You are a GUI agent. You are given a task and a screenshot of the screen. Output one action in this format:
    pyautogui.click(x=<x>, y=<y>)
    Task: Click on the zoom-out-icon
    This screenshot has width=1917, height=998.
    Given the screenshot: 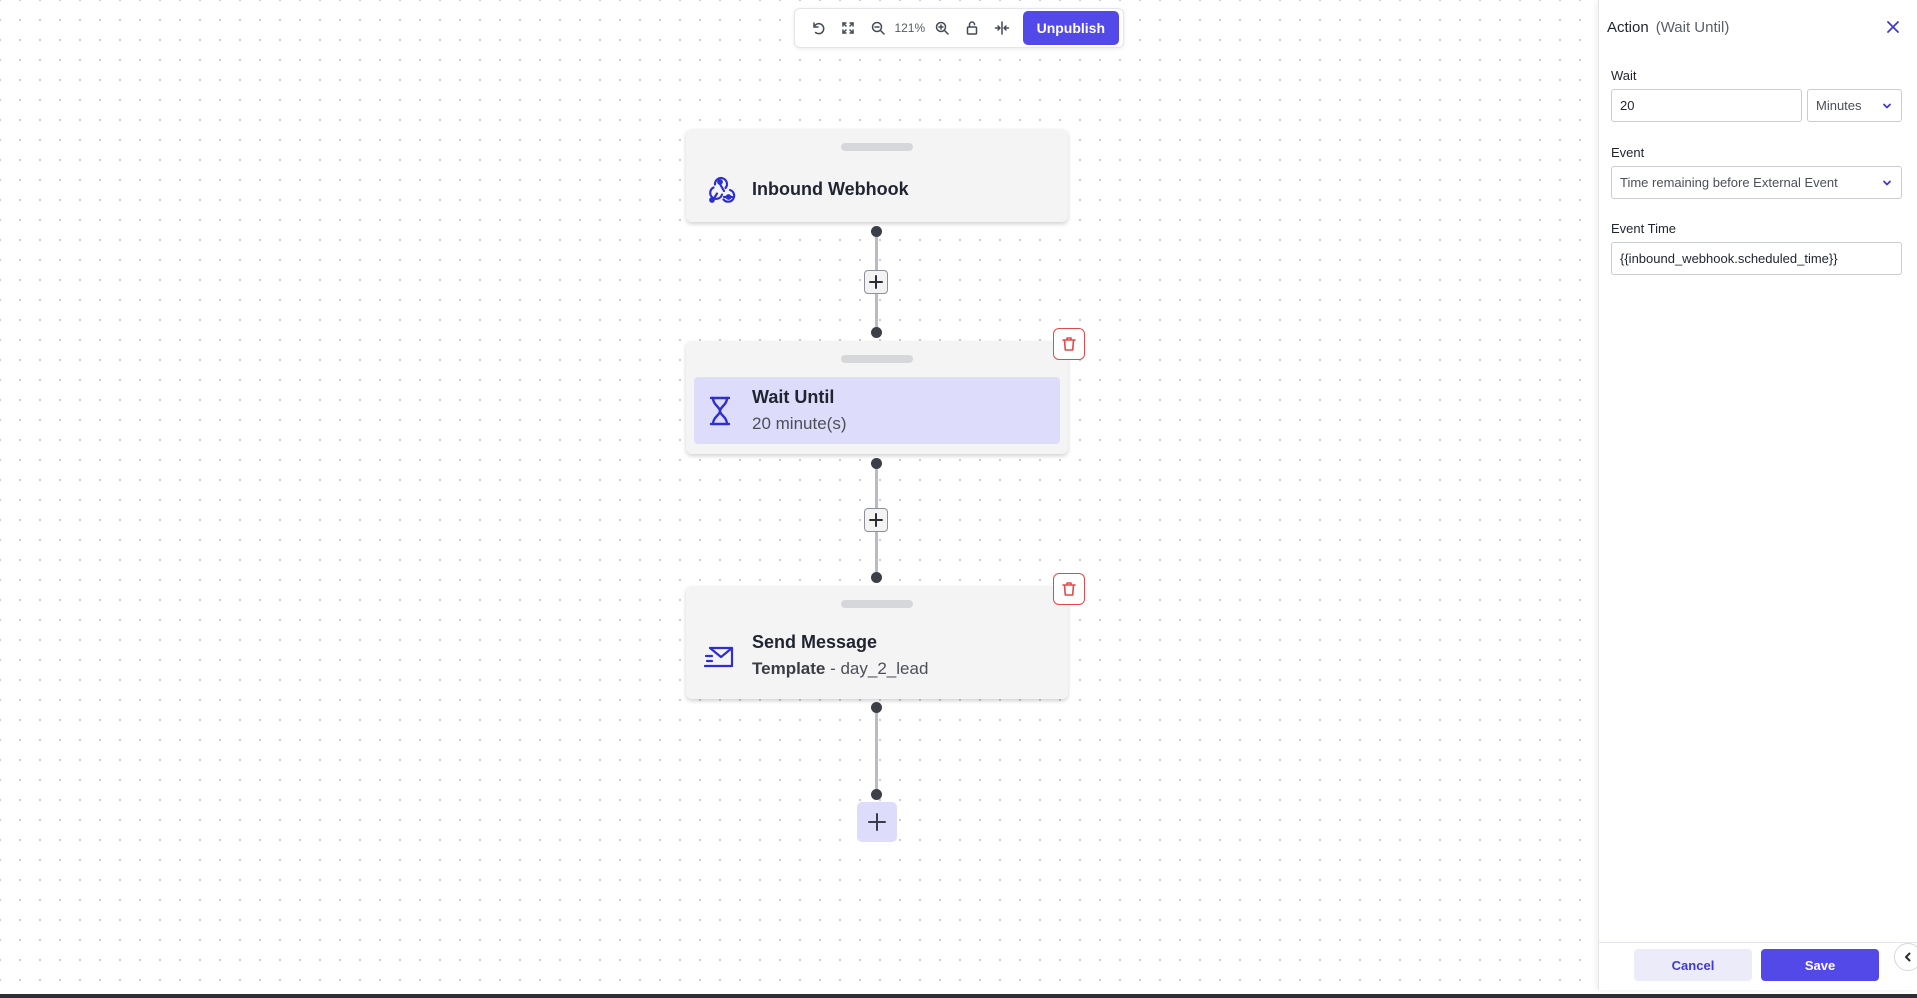 What is the action you would take?
    pyautogui.click(x=878, y=28)
    